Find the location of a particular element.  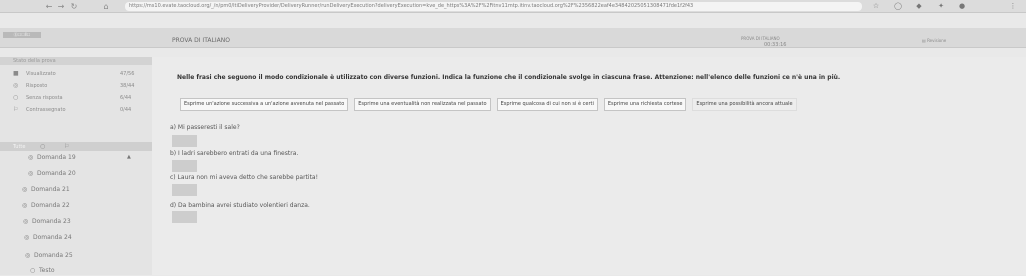

drop-zone-c is located at coordinates (184, 190).